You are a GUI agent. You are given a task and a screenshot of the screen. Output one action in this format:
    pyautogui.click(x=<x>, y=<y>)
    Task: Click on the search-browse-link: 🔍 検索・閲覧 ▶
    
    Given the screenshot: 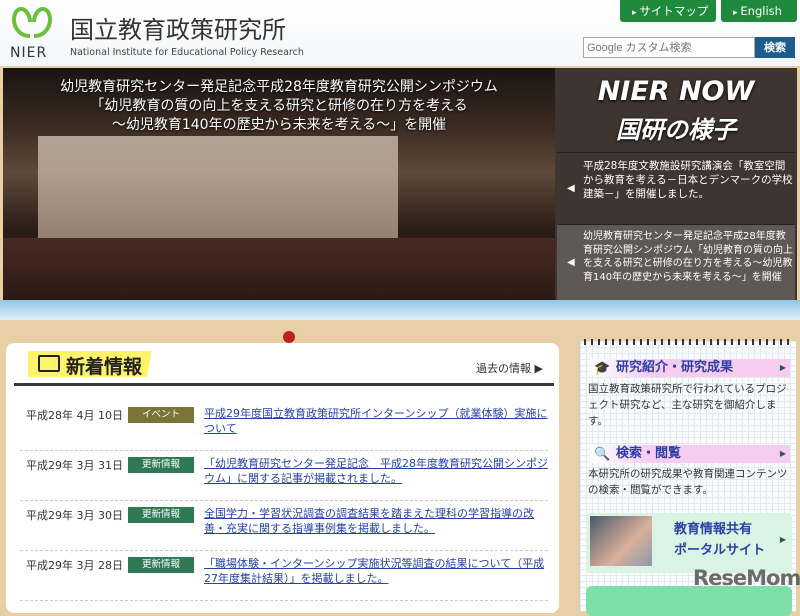 What is the action you would take?
    pyautogui.click(x=690, y=454)
    